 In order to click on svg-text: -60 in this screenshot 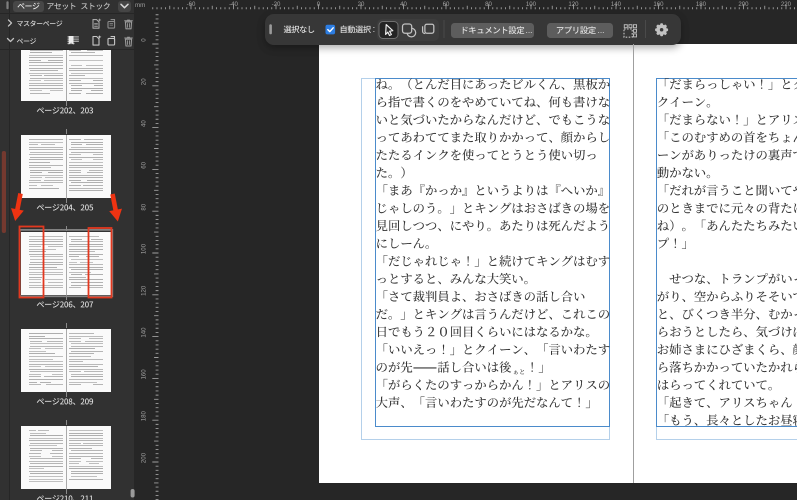, I will do `click(191, 4)`.